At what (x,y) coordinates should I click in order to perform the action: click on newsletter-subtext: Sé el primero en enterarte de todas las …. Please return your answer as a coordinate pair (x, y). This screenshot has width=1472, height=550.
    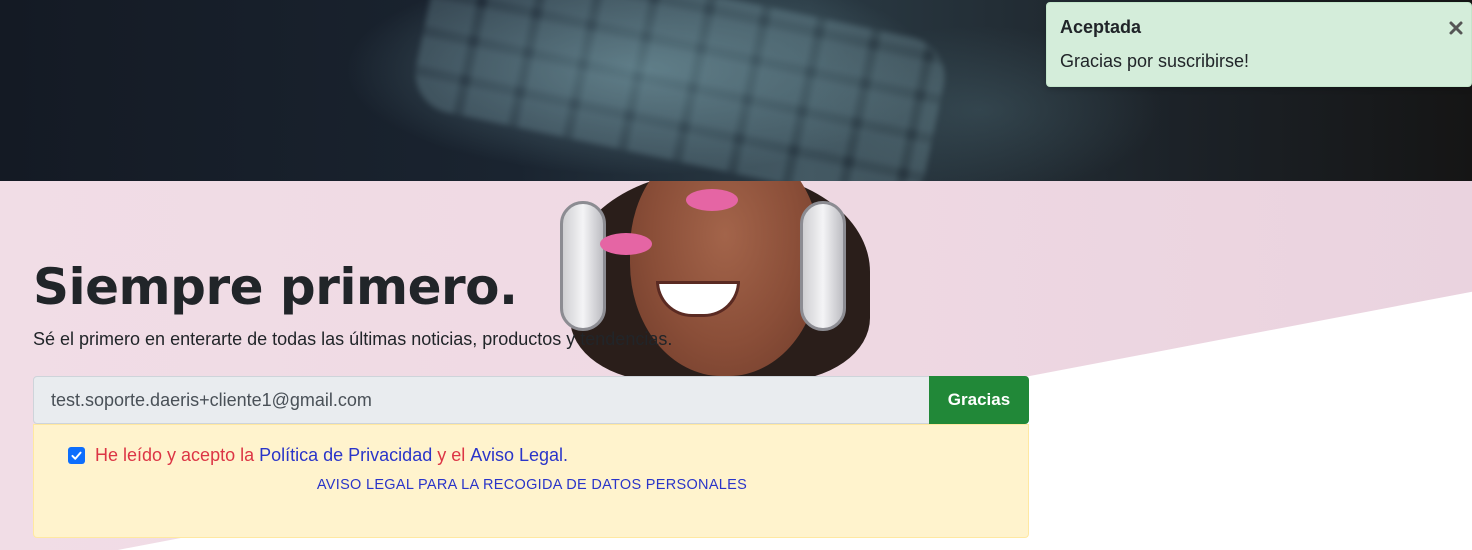
    Looking at the image, I should click on (353, 339).